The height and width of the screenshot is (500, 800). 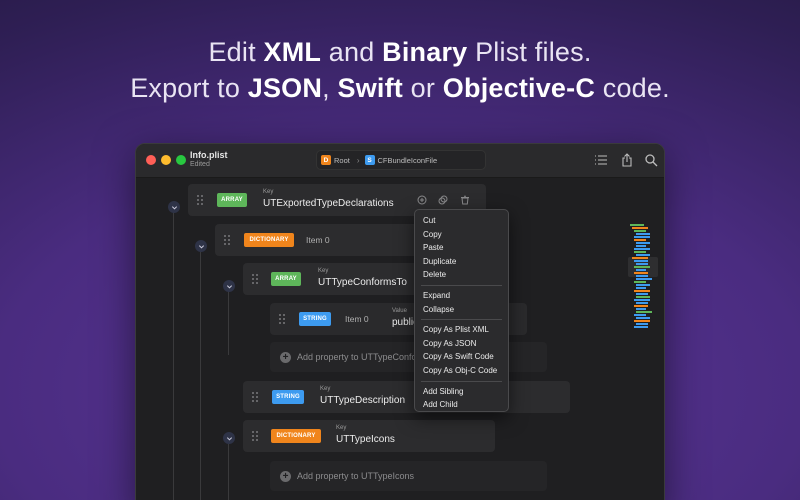 I want to click on menu-item-copy: Copy, so click(x=461, y=235).